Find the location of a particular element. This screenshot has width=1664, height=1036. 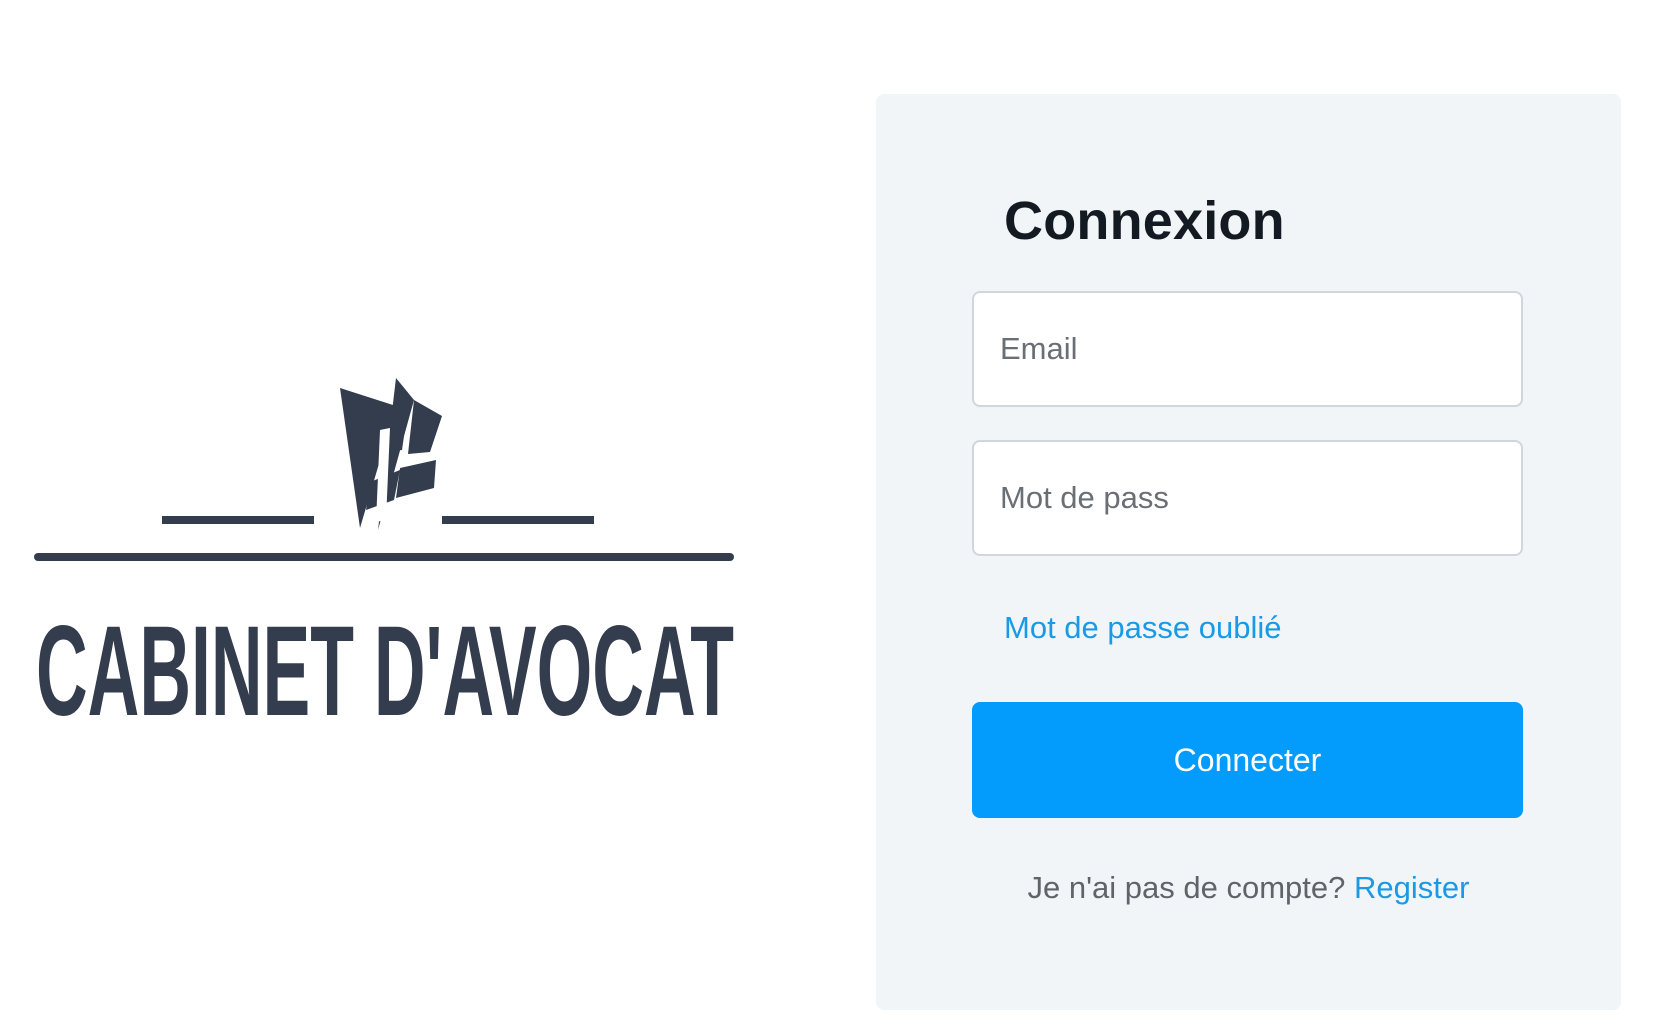

email-field is located at coordinates (1247, 349).